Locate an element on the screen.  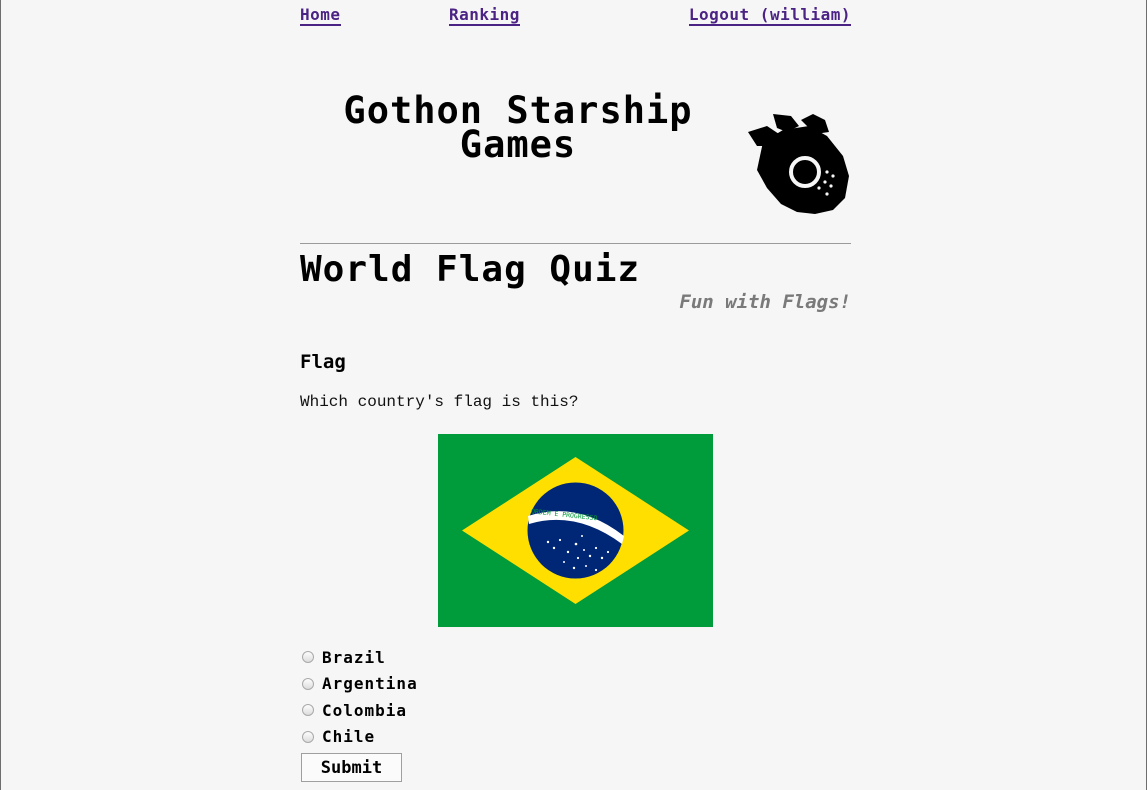
question-text: Which country's flag is this? is located at coordinates (439, 402).